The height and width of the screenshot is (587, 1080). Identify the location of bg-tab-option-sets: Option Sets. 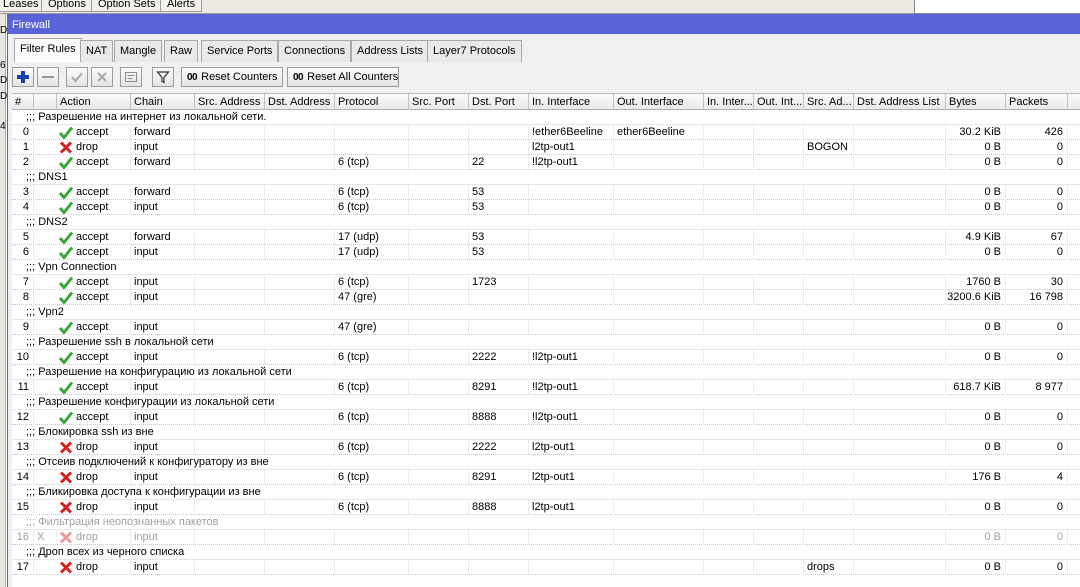
(127, 6).